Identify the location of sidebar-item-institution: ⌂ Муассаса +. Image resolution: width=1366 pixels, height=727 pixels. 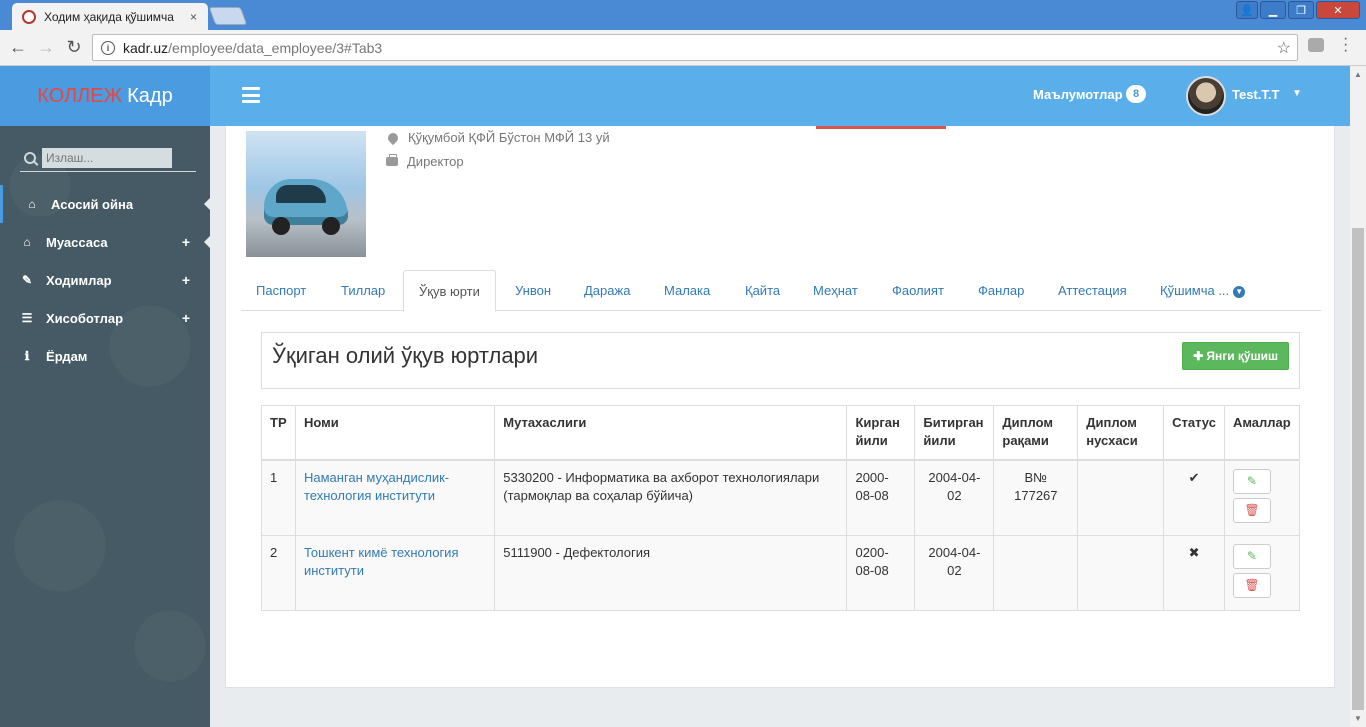
(105, 242).